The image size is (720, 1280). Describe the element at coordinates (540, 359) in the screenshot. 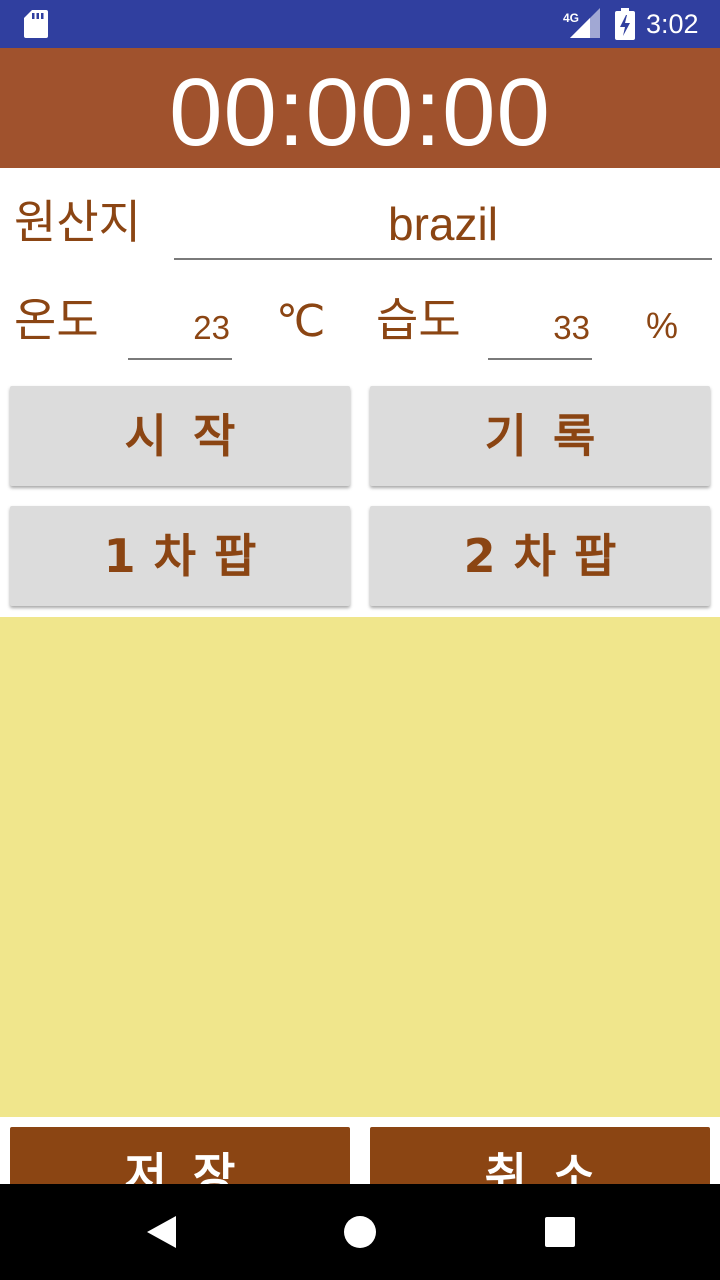

I see `humidity-input-underline` at that location.